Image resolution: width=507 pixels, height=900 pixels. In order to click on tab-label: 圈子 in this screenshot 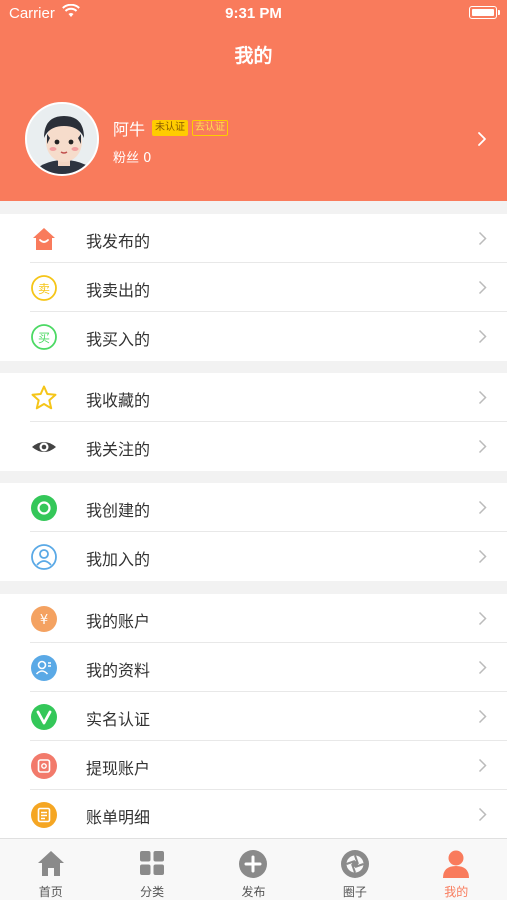, I will do `click(354, 892)`.